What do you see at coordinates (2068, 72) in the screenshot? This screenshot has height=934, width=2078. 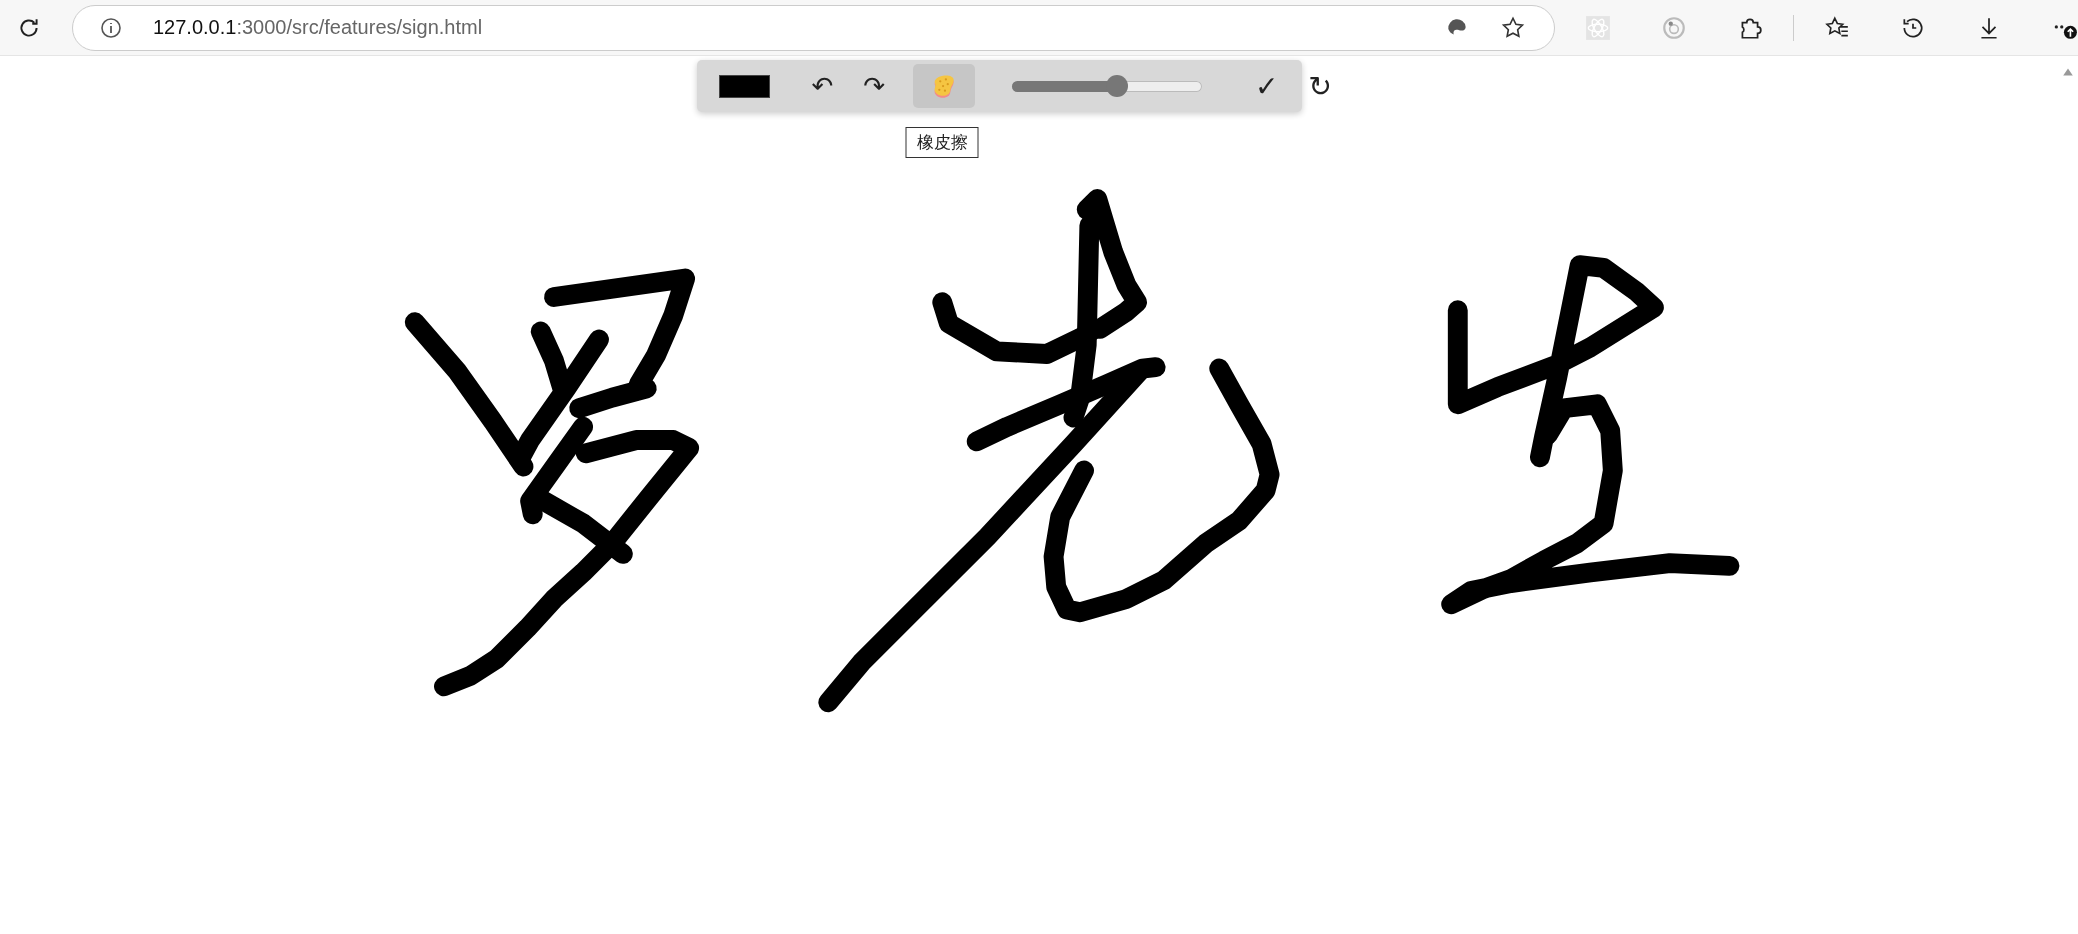 I see `scroll-up-icon` at bounding box center [2068, 72].